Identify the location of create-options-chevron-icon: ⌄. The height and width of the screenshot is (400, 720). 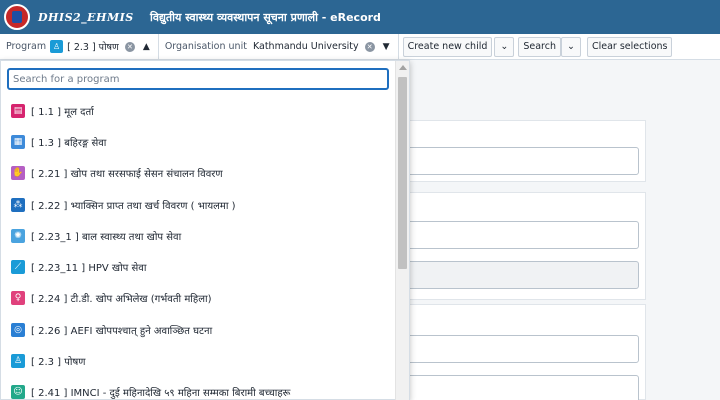
(504, 46).